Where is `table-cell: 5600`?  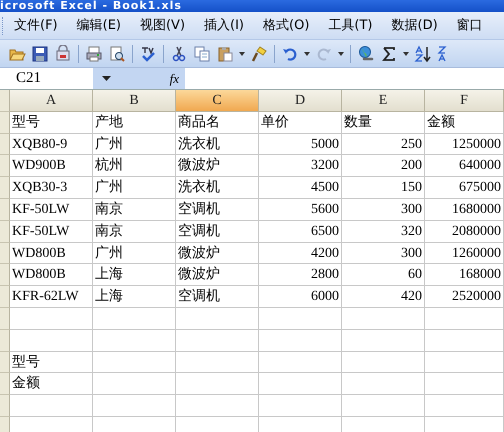 table-cell: 5600 is located at coordinates (300, 209).